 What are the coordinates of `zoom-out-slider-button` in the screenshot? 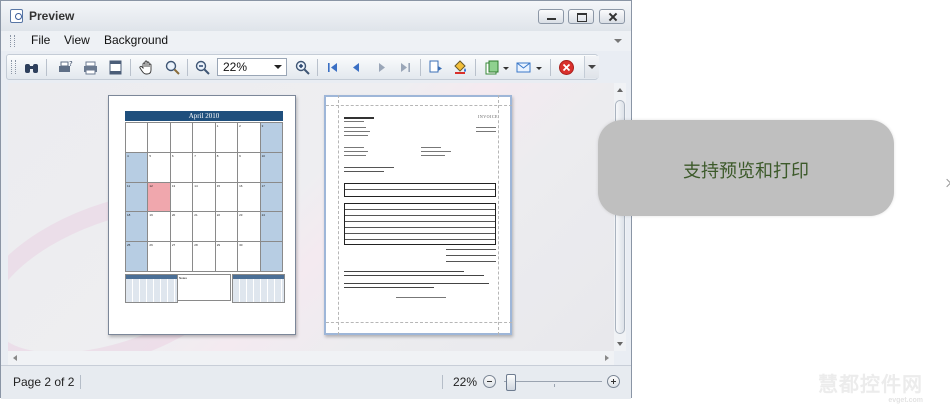 It's located at (489, 381).